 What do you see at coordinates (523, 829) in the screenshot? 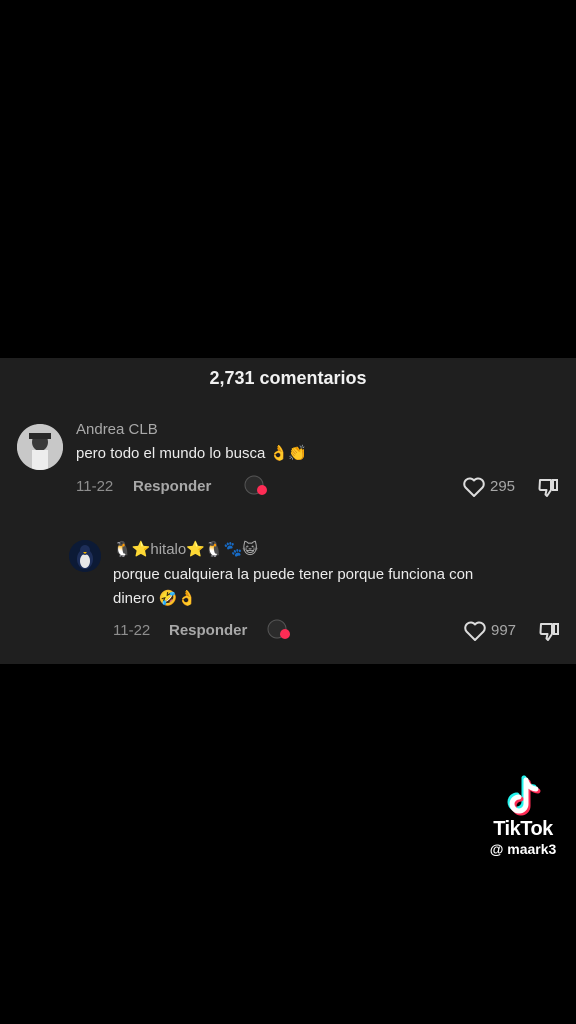
I see `tiktok-brand-text: TikTok` at bounding box center [523, 829].